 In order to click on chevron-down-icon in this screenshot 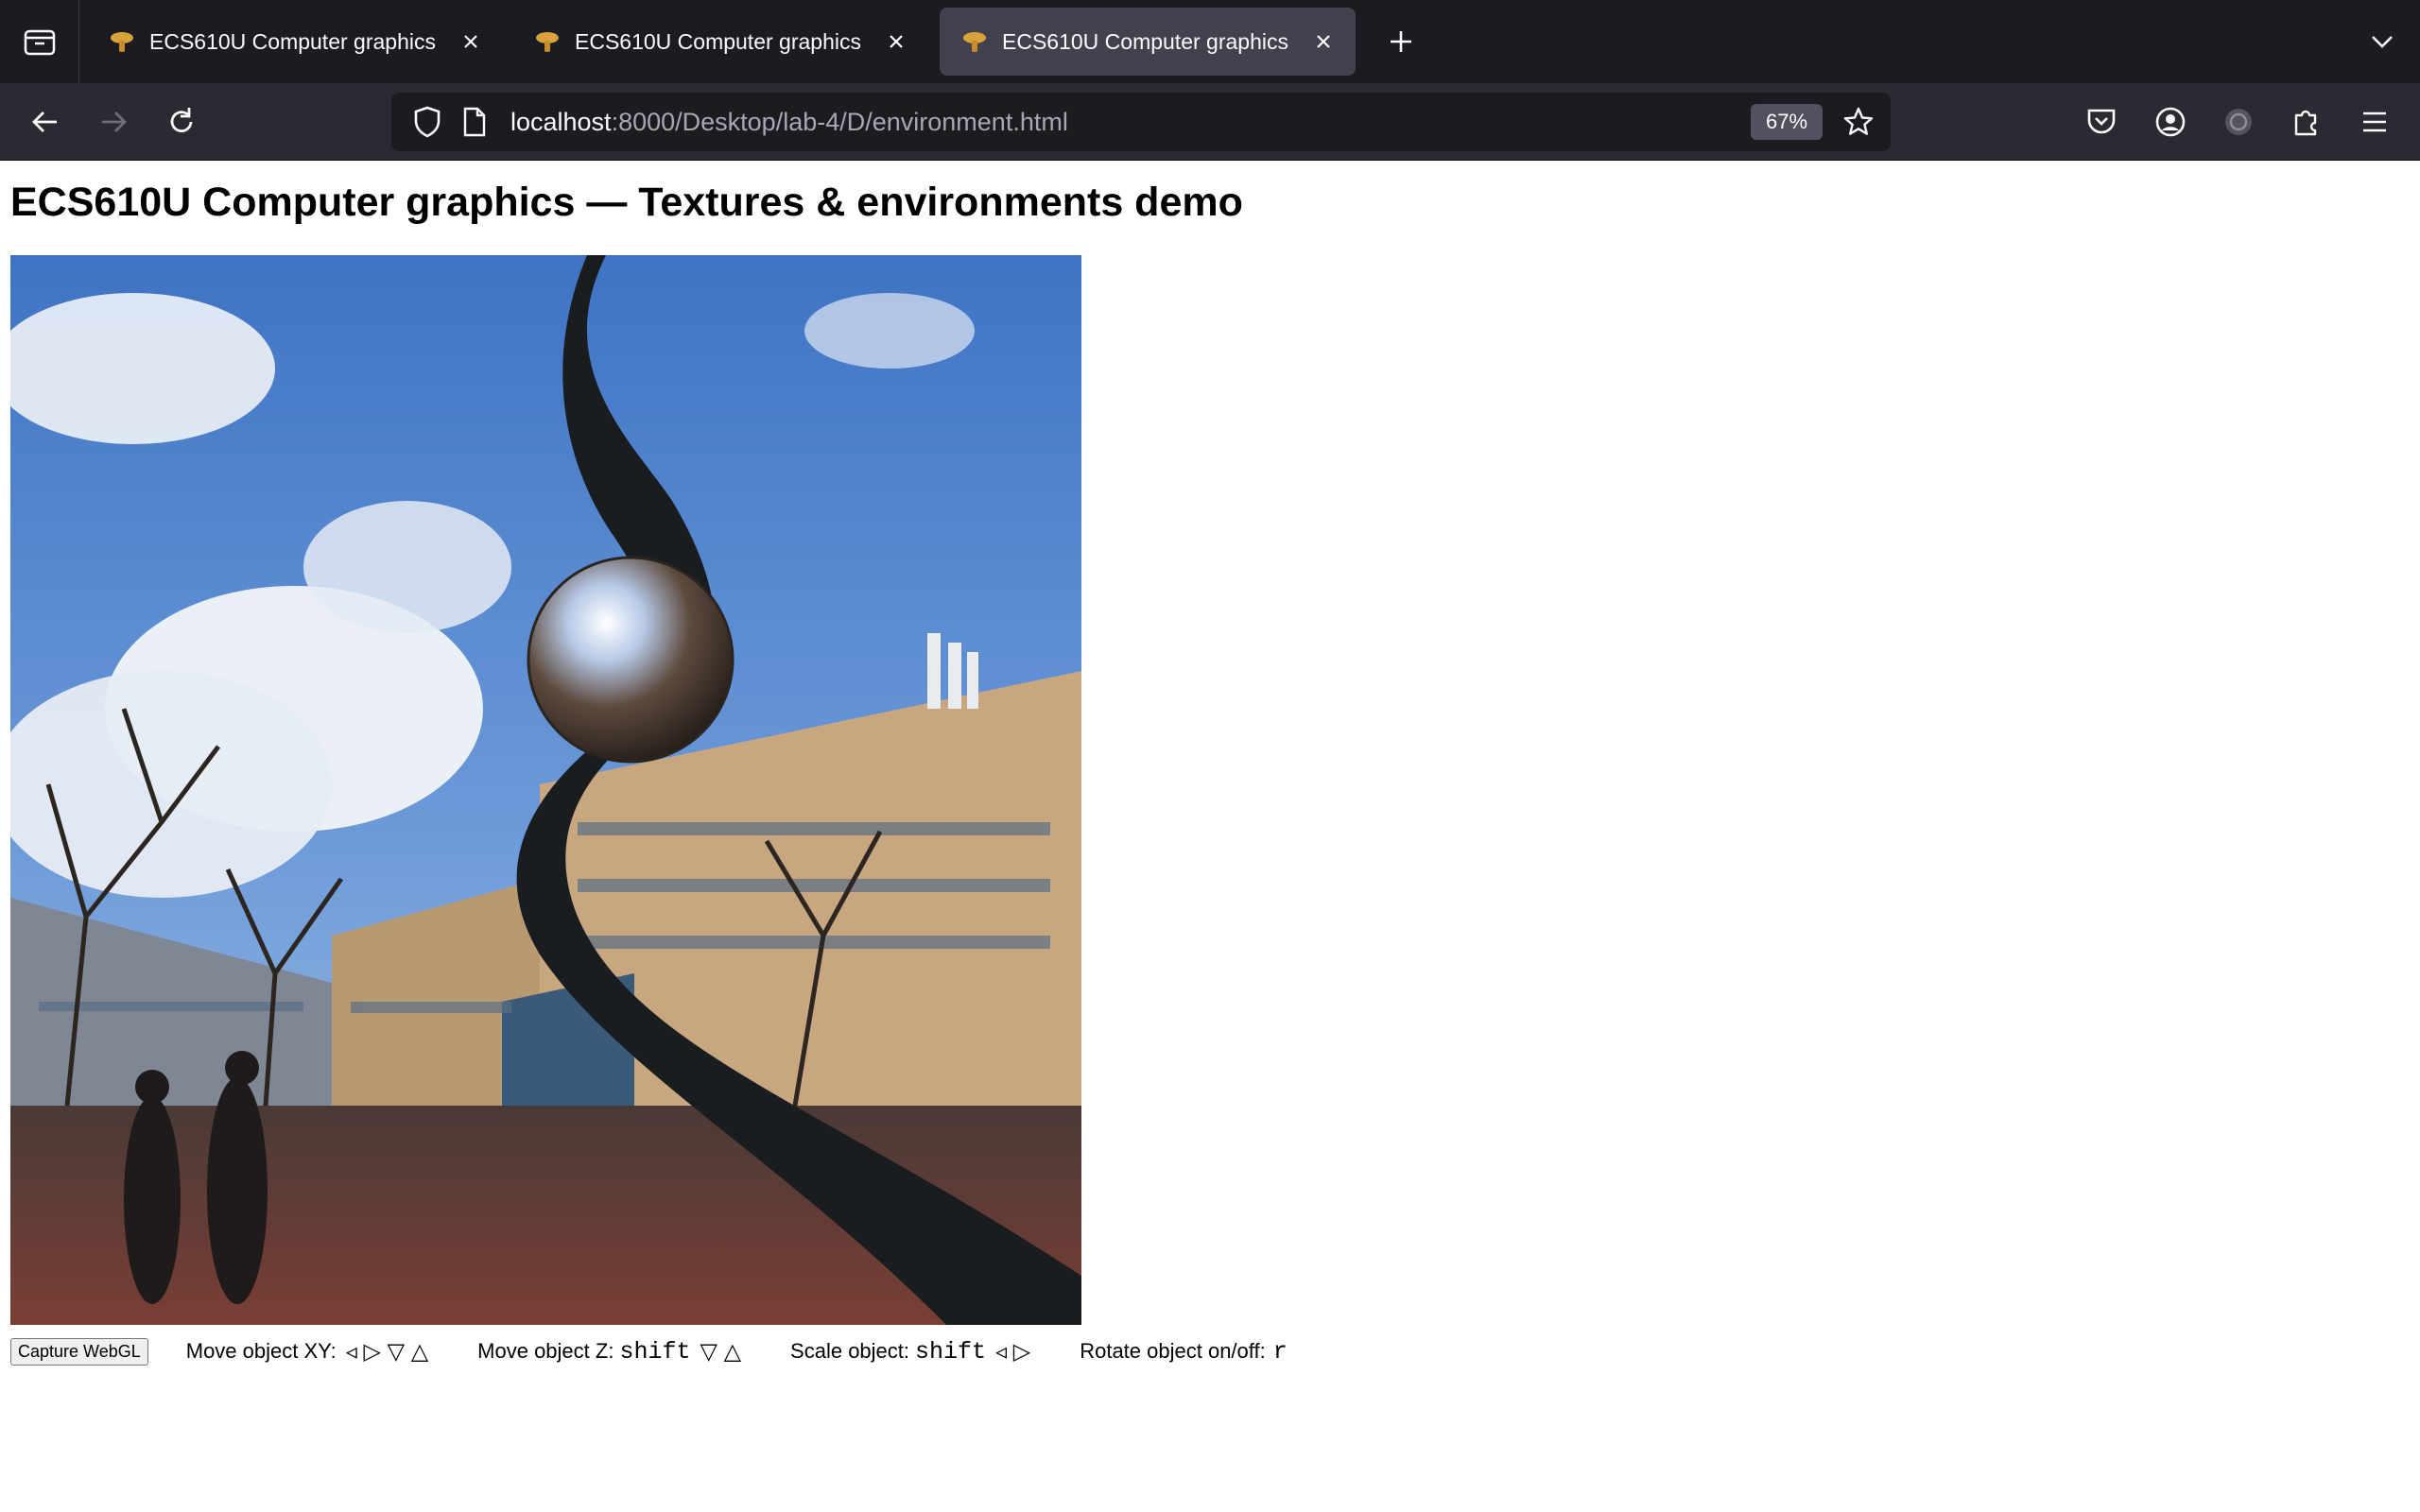, I will do `click(2382, 42)`.